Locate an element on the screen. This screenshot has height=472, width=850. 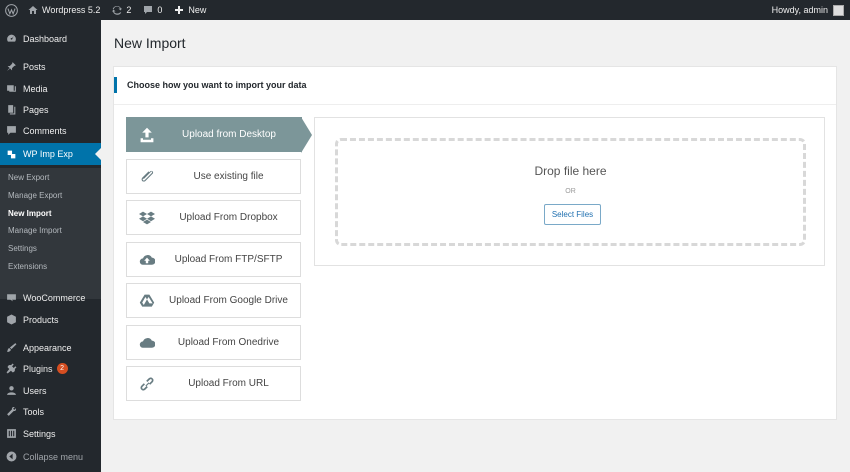
comments-count: 0 is located at coordinates (160, 10).